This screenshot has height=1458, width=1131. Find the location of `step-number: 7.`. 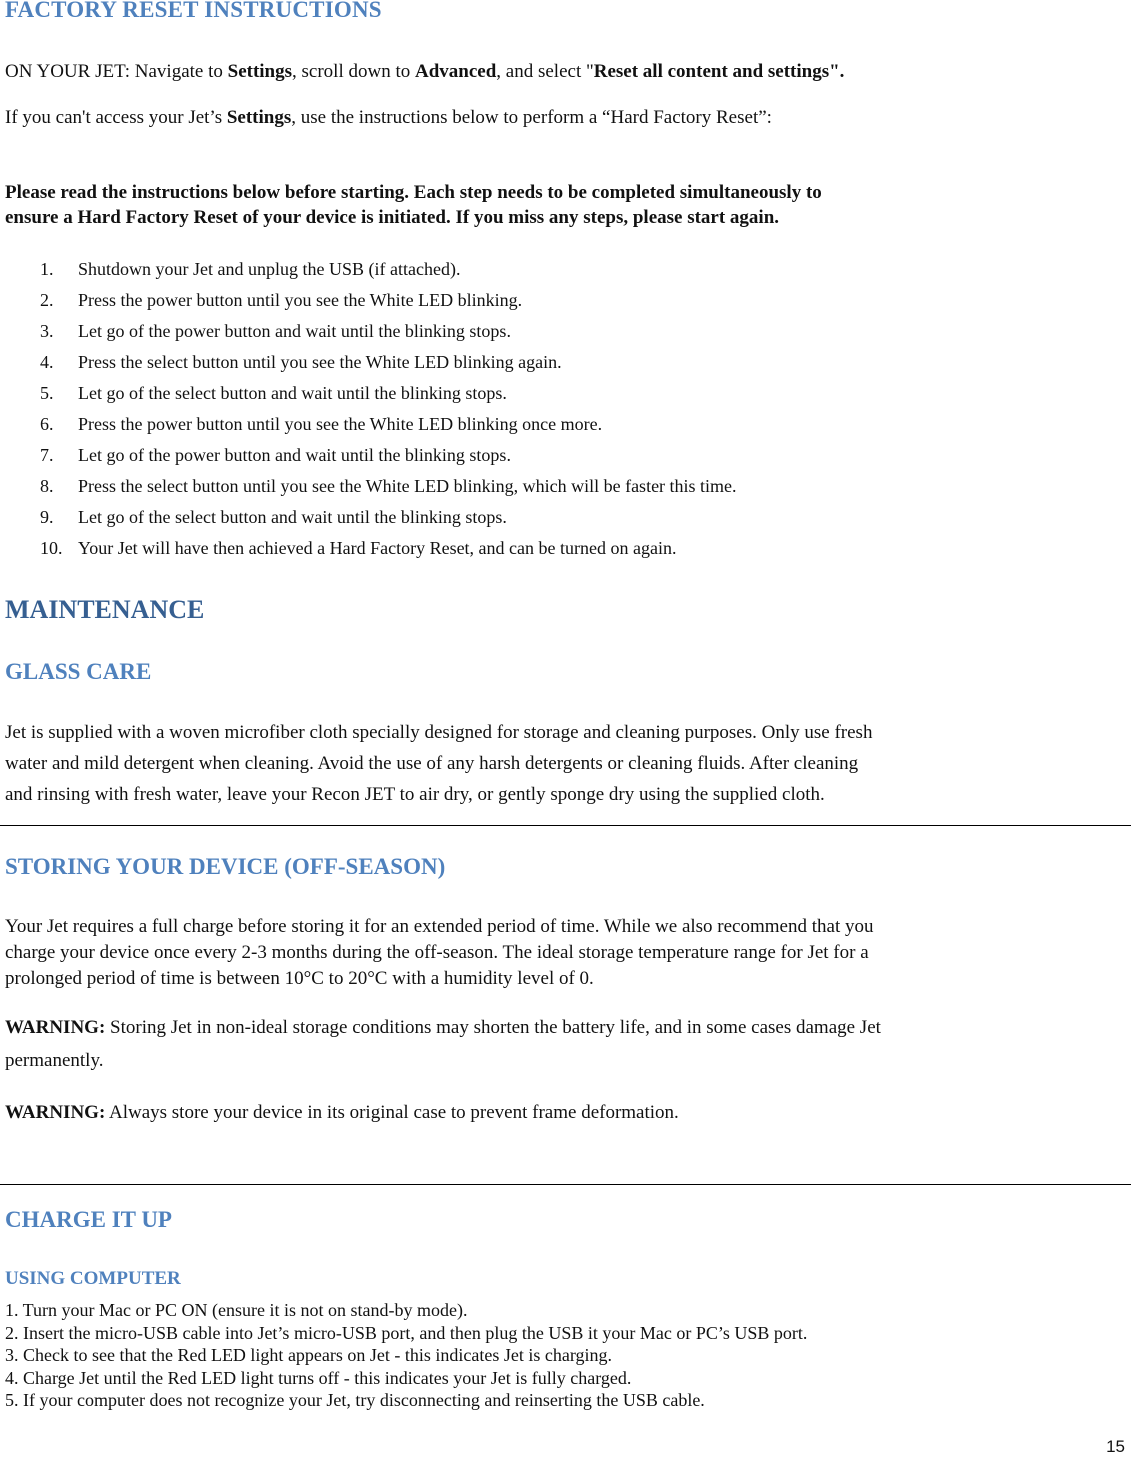

step-number: 7. is located at coordinates (47, 455).